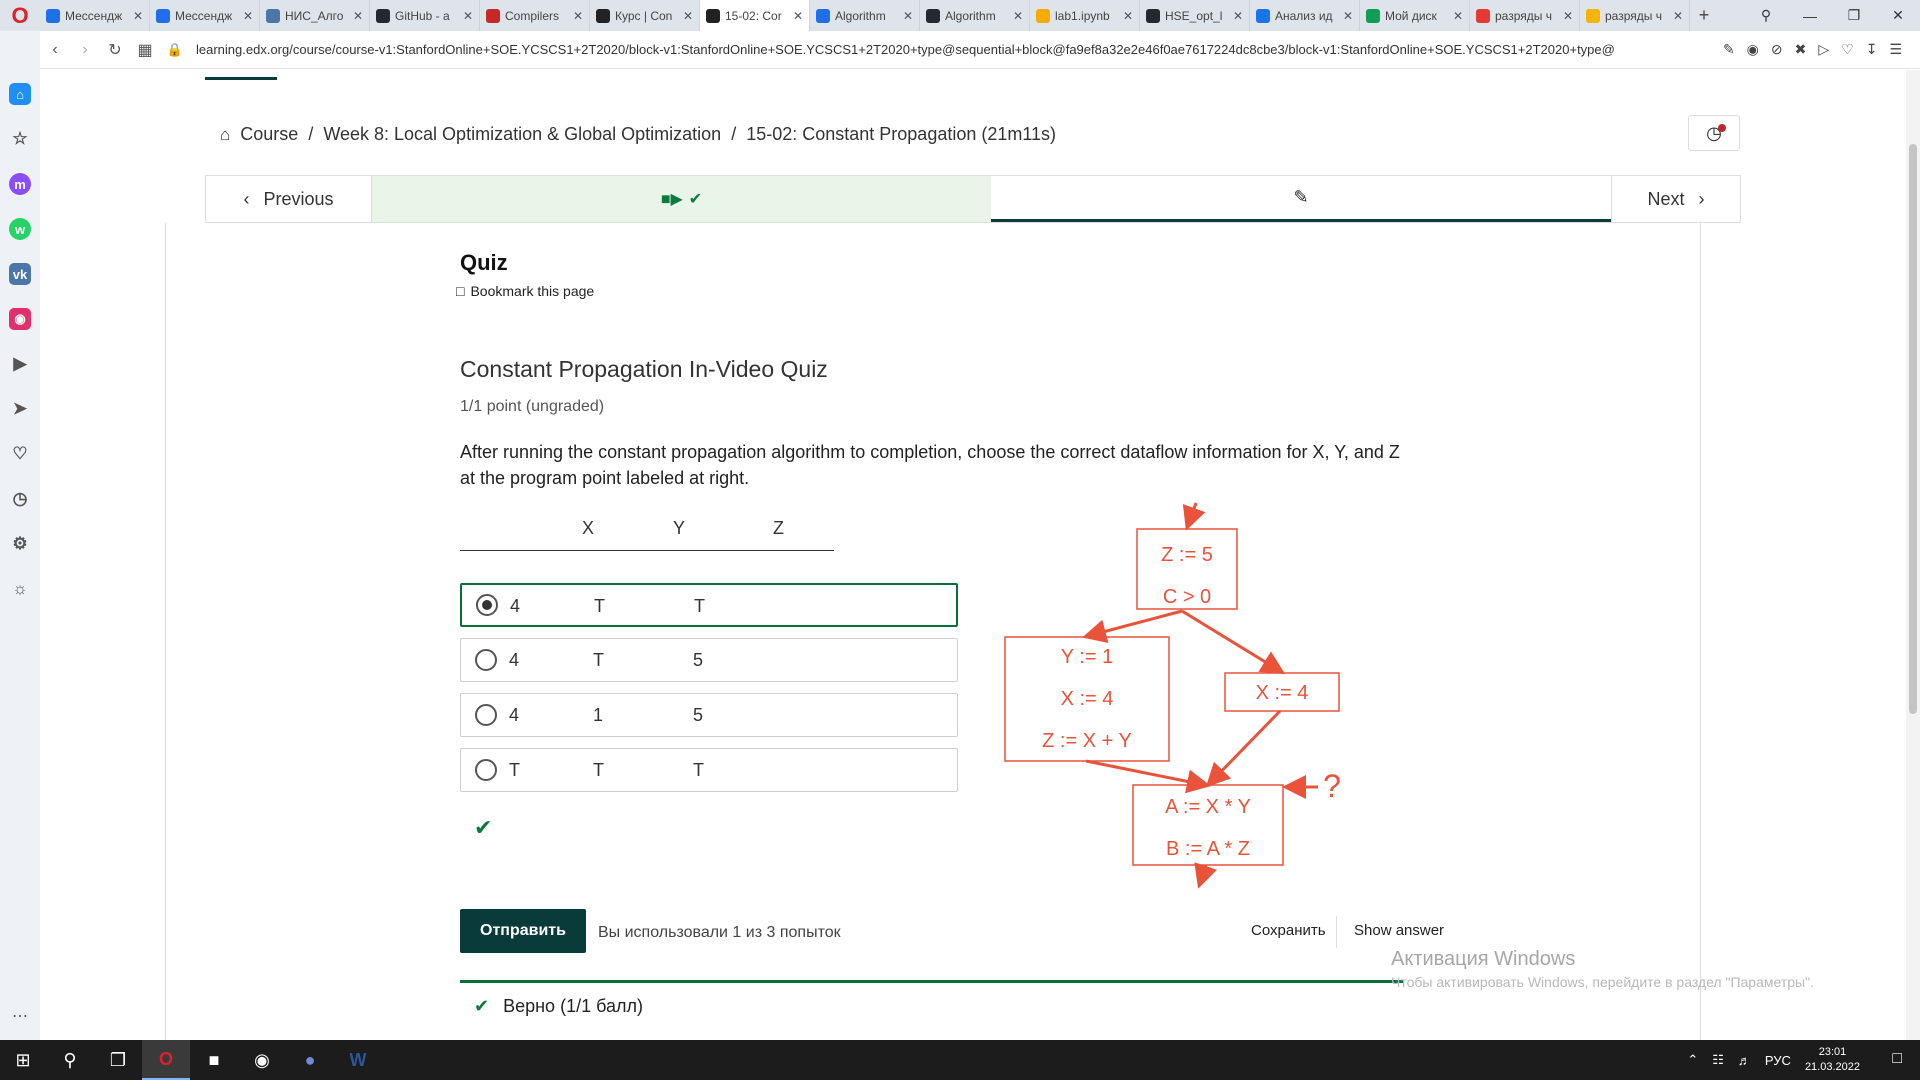  What do you see at coordinates (20, 139) in the screenshot?
I see `speed-dial-icon: ☆` at bounding box center [20, 139].